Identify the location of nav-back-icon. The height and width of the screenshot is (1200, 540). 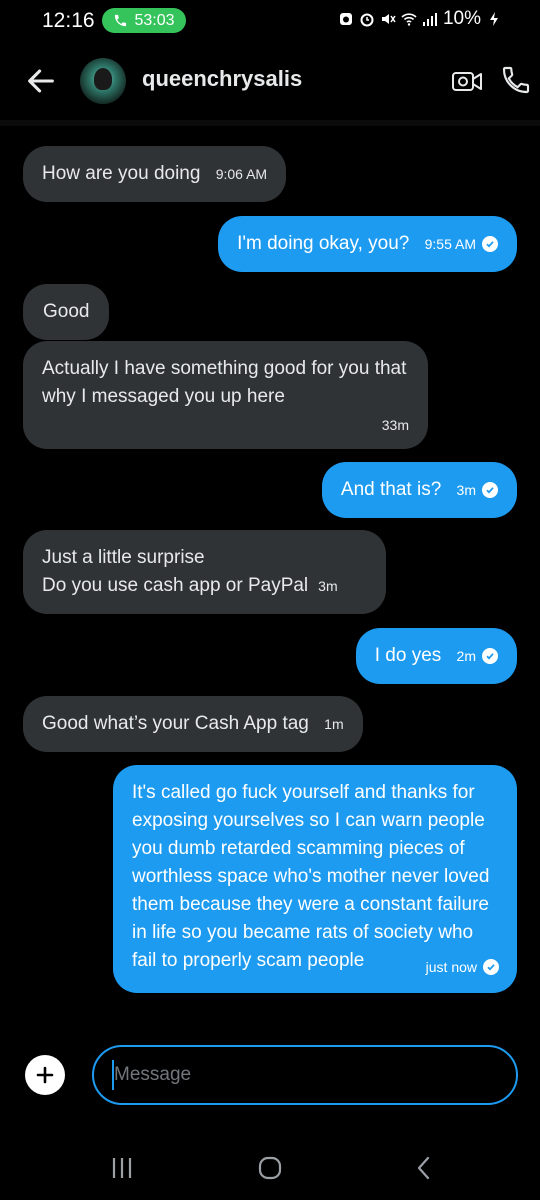
(424, 1168).